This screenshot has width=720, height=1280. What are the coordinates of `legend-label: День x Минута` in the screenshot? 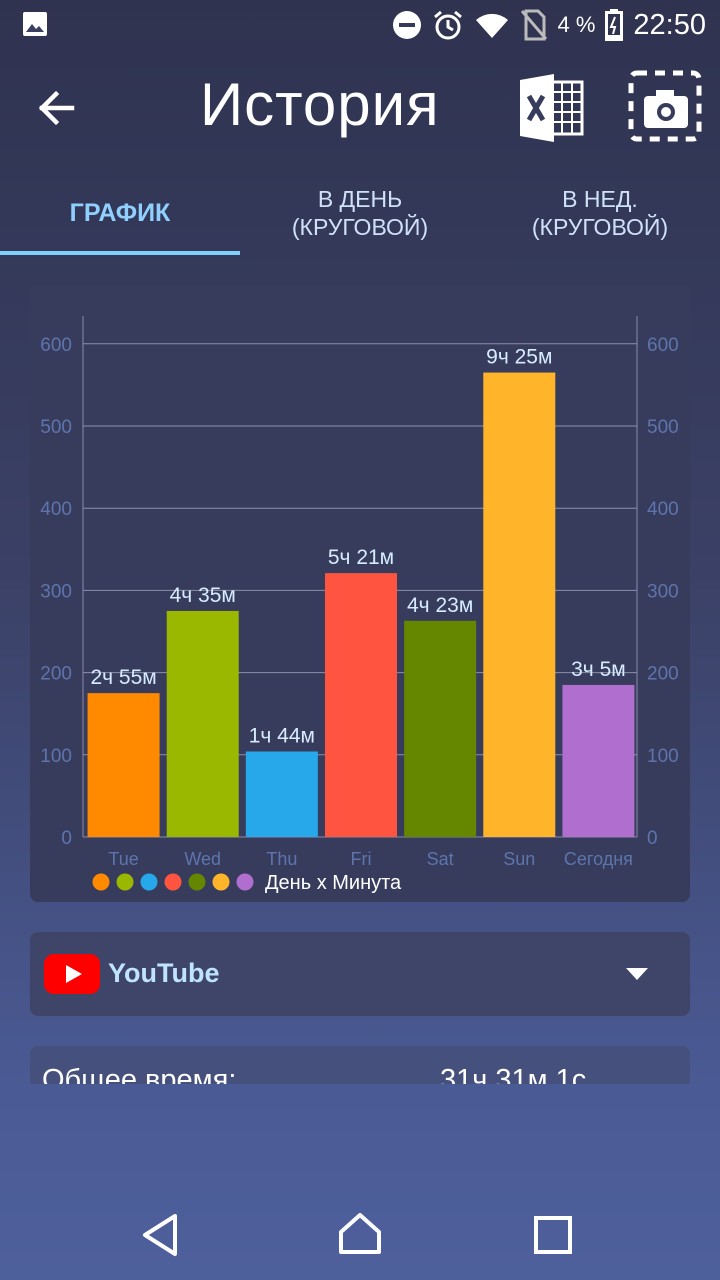 It's located at (333, 883).